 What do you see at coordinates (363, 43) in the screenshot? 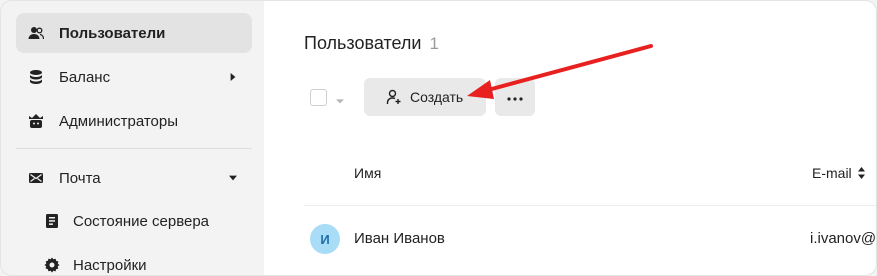
I see `page-title-text: Пользователи` at bounding box center [363, 43].